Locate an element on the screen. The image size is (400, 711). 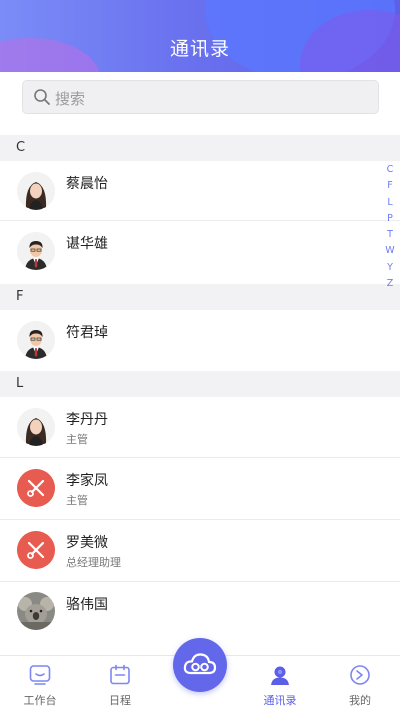
contact-name: 蔡晨怡 is located at coordinates (87, 184).